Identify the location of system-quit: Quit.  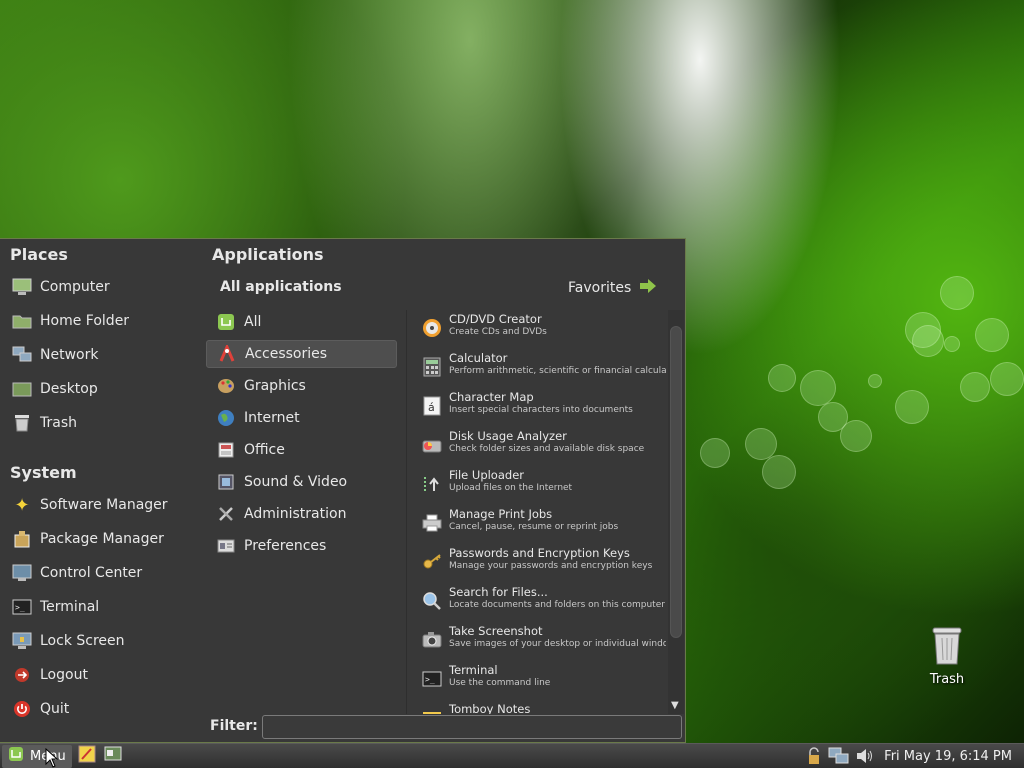
(40, 709).